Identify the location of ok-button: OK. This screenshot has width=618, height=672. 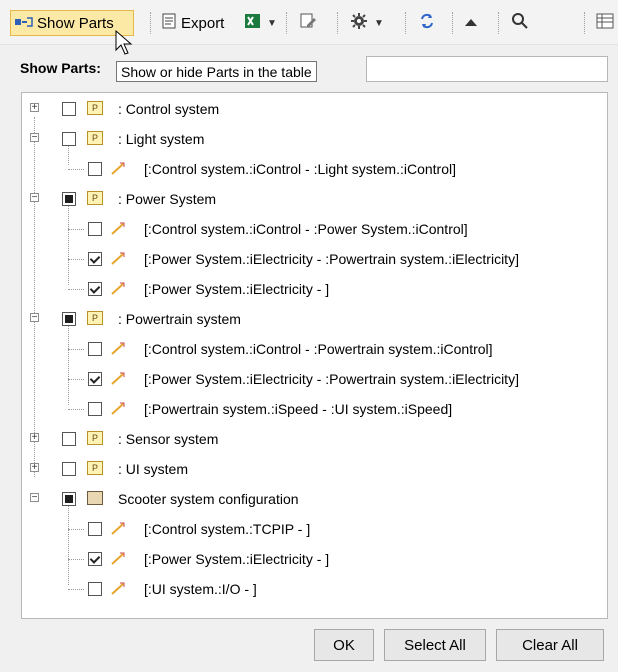
(344, 645).